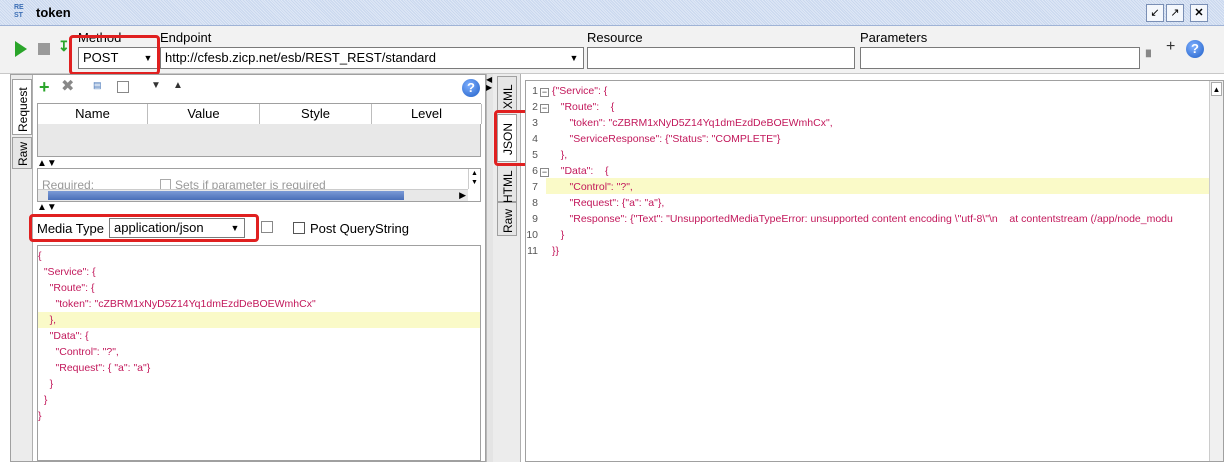 Image resolution: width=1224 pixels, height=462 pixels. I want to click on minimize-icon: ↙, so click(1155, 13).